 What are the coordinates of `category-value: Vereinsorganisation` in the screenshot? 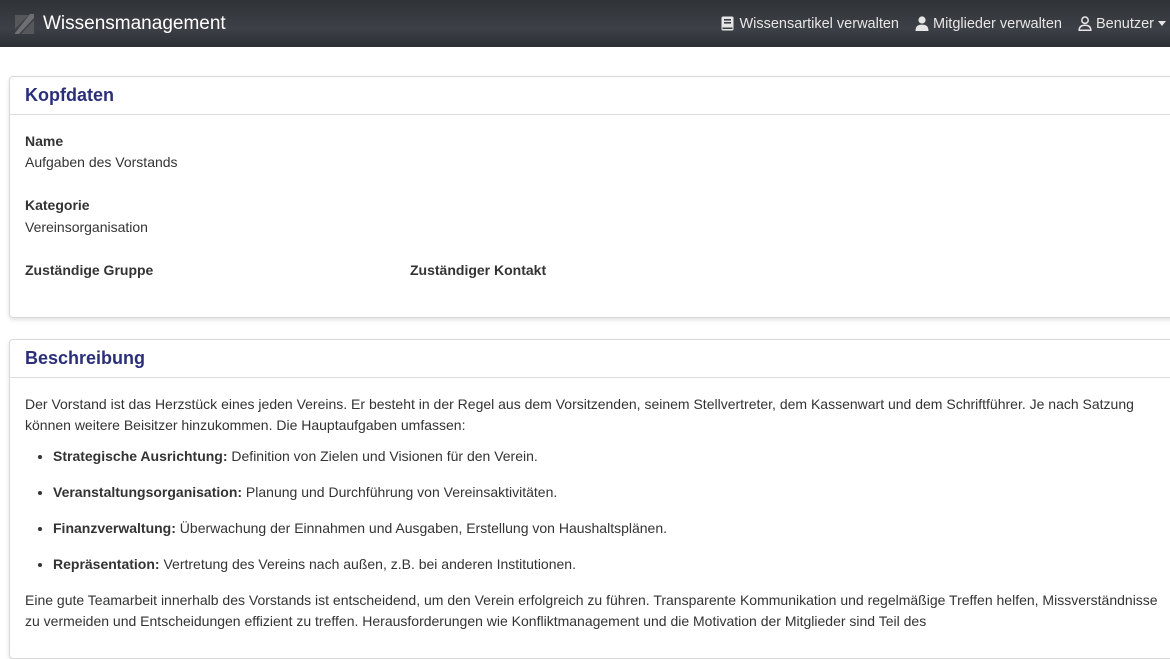 It's located at (86, 227).